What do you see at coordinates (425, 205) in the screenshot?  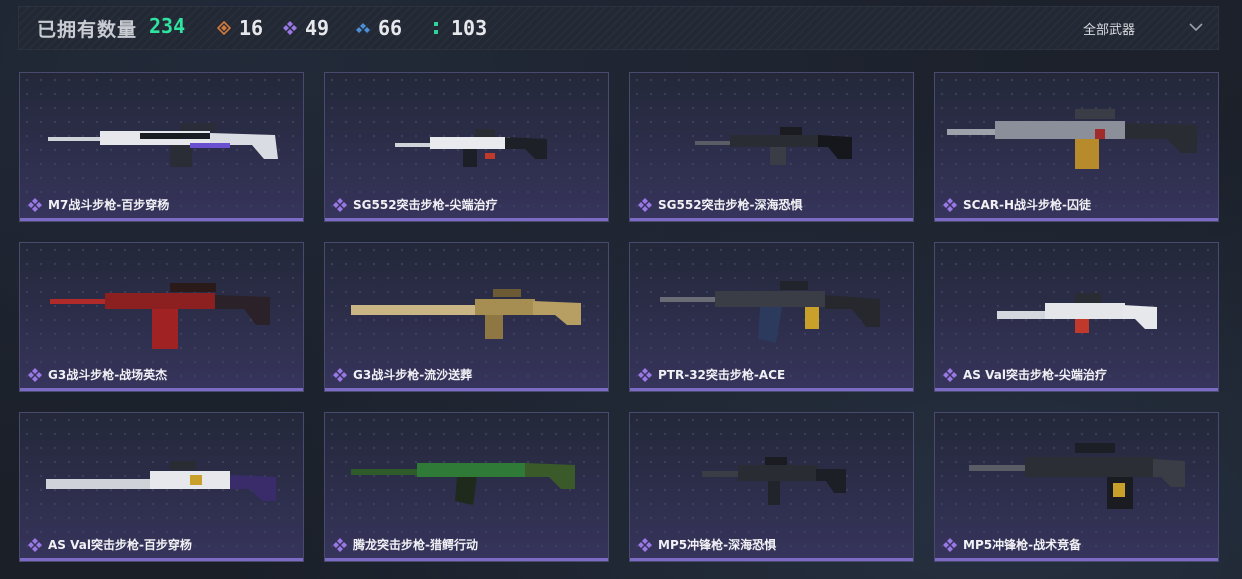 I see `weapon-name: SG552突击步枪-尖端治疗` at bounding box center [425, 205].